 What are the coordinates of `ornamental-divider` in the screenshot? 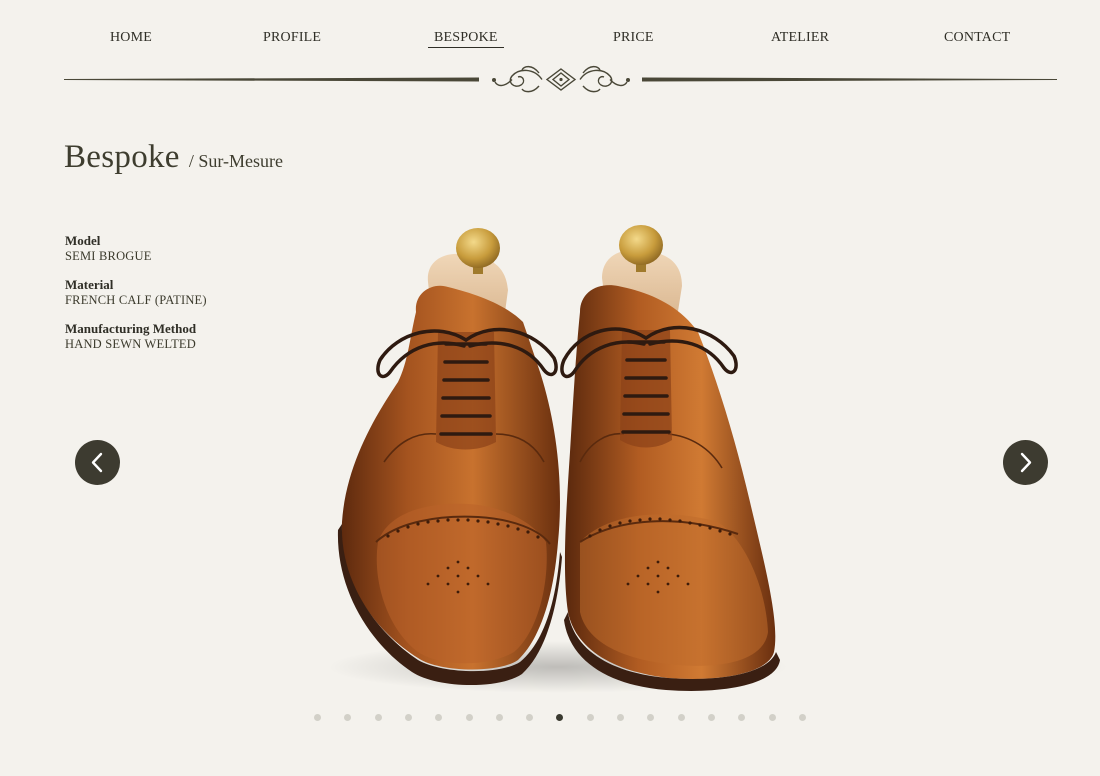 It's located at (560, 80).